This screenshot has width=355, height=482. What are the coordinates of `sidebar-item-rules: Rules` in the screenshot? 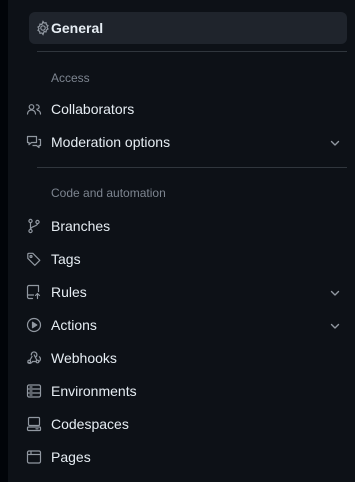 It's located at (186, 292).